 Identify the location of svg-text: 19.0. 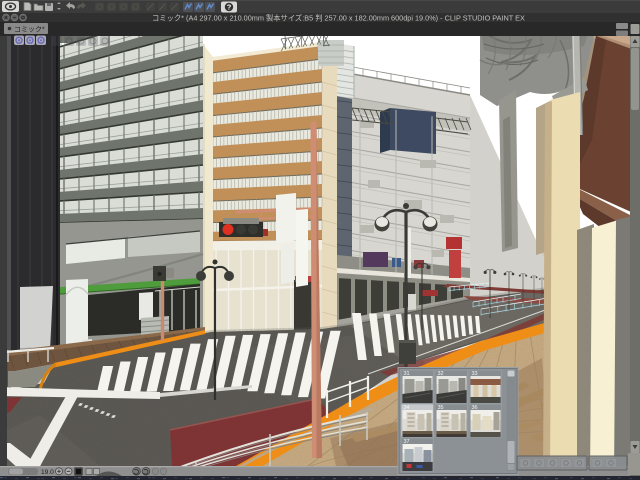
(47, 472).